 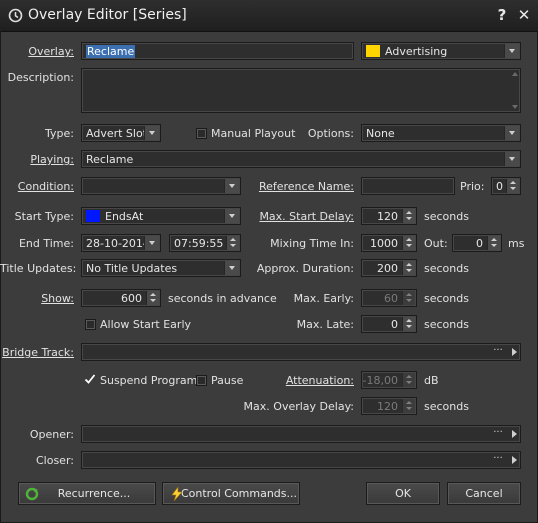 What do you see at coordinates (52, 159) in the screenshot?
I see `playing-label: Playing:` at bounding box center [52, 159].